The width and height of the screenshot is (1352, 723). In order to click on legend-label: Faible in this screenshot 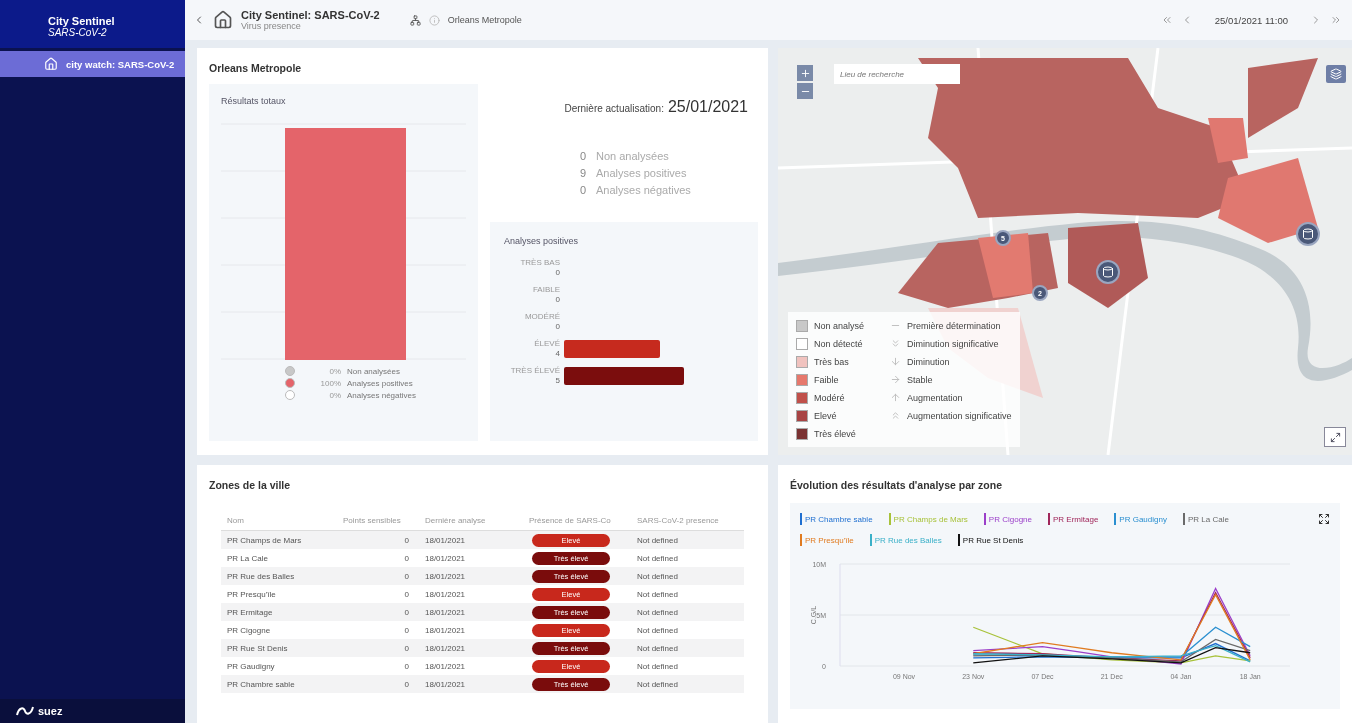, I will do `click(826, 379)`.